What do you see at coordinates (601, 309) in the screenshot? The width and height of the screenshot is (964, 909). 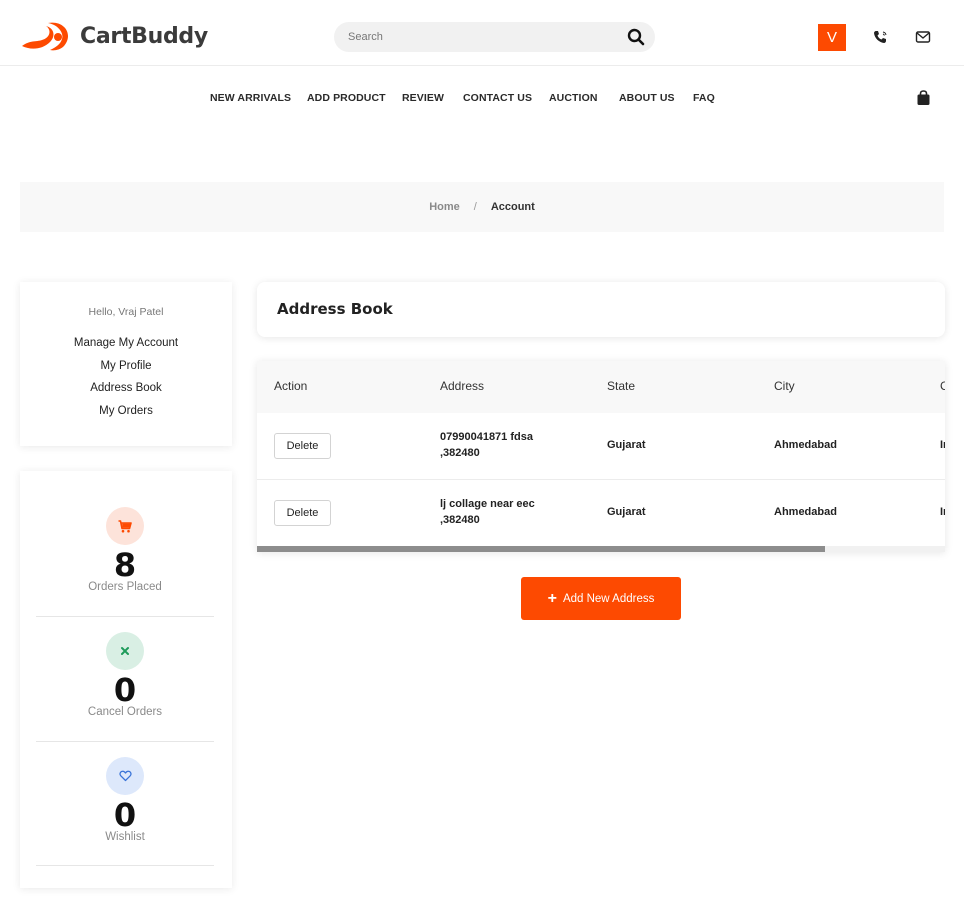 I see `address-book-header: Address Book` at bounding box center [601, 309].